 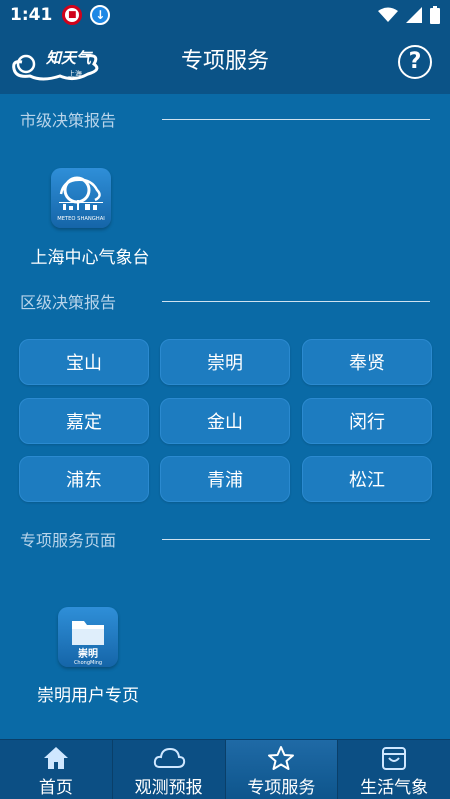 What do you see at coordinates (394, 758) in the screenshot?
I see `bag-icon` at bounding box center [394, 758].